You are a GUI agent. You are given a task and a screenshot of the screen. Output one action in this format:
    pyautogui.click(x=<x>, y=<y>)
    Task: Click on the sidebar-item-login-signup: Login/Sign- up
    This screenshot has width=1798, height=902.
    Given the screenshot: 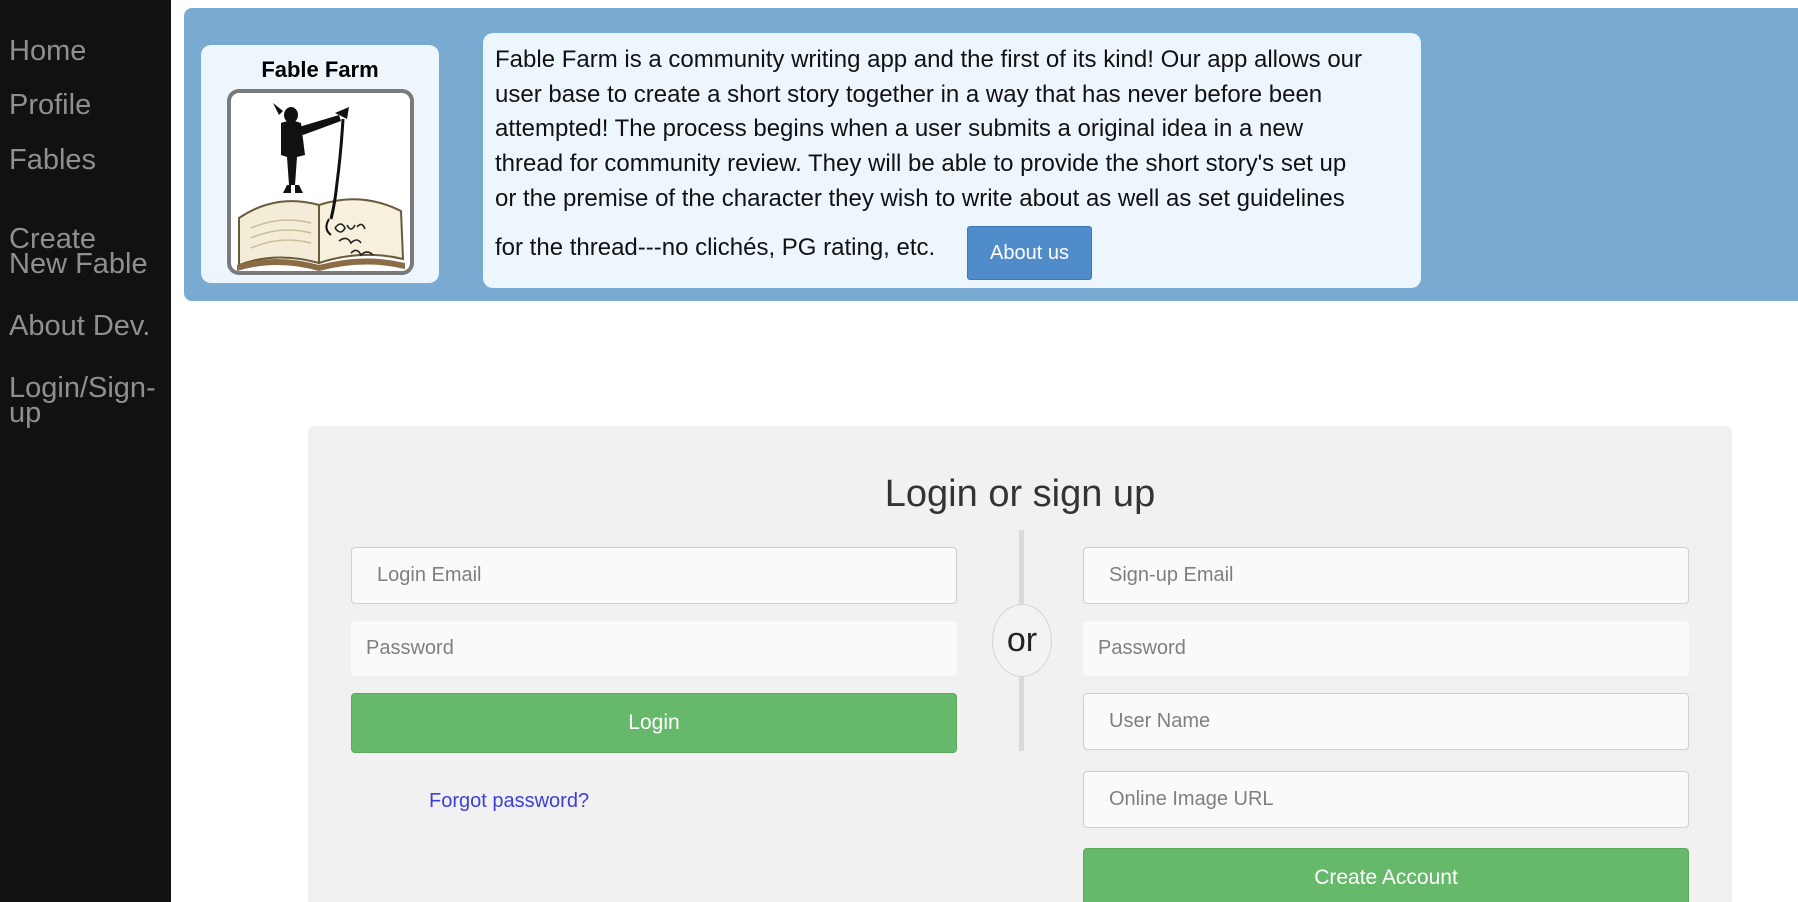 What is the action you would take?
    pyautogui.click(x=82, y=401)
    